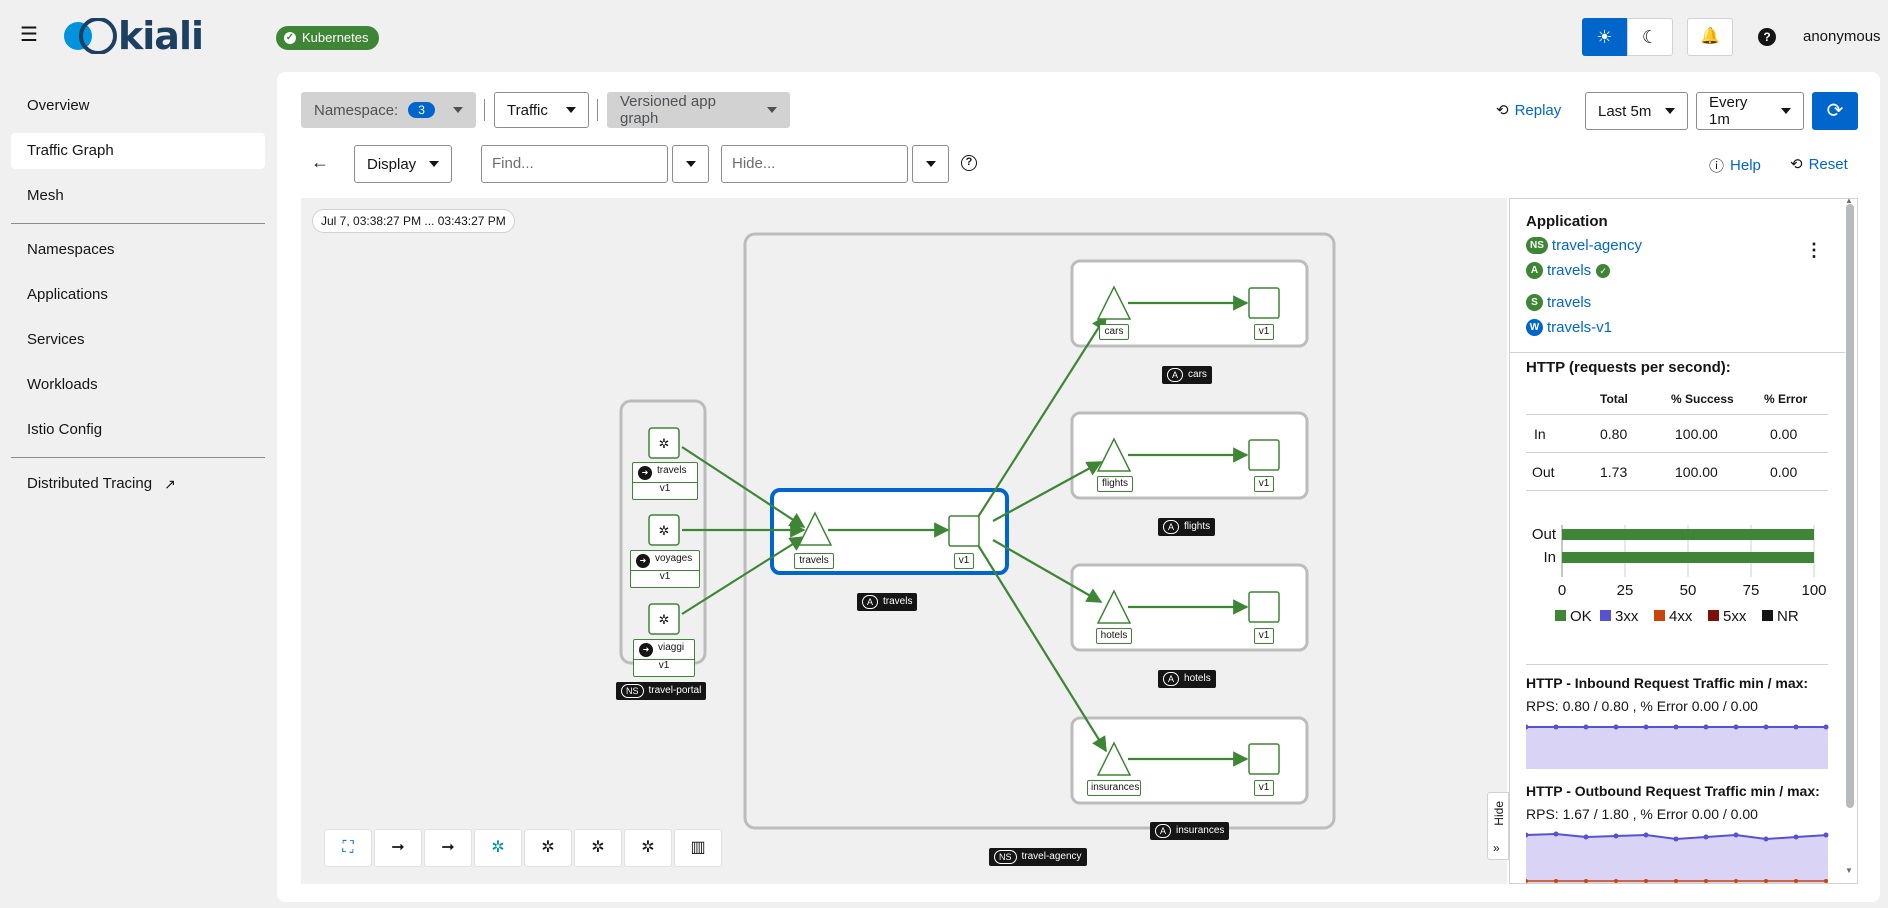 The image size is (1888, 908). Describe the element at coordinates (1197, 678) in the screenshot. I see `app-name: hotels` at that location.